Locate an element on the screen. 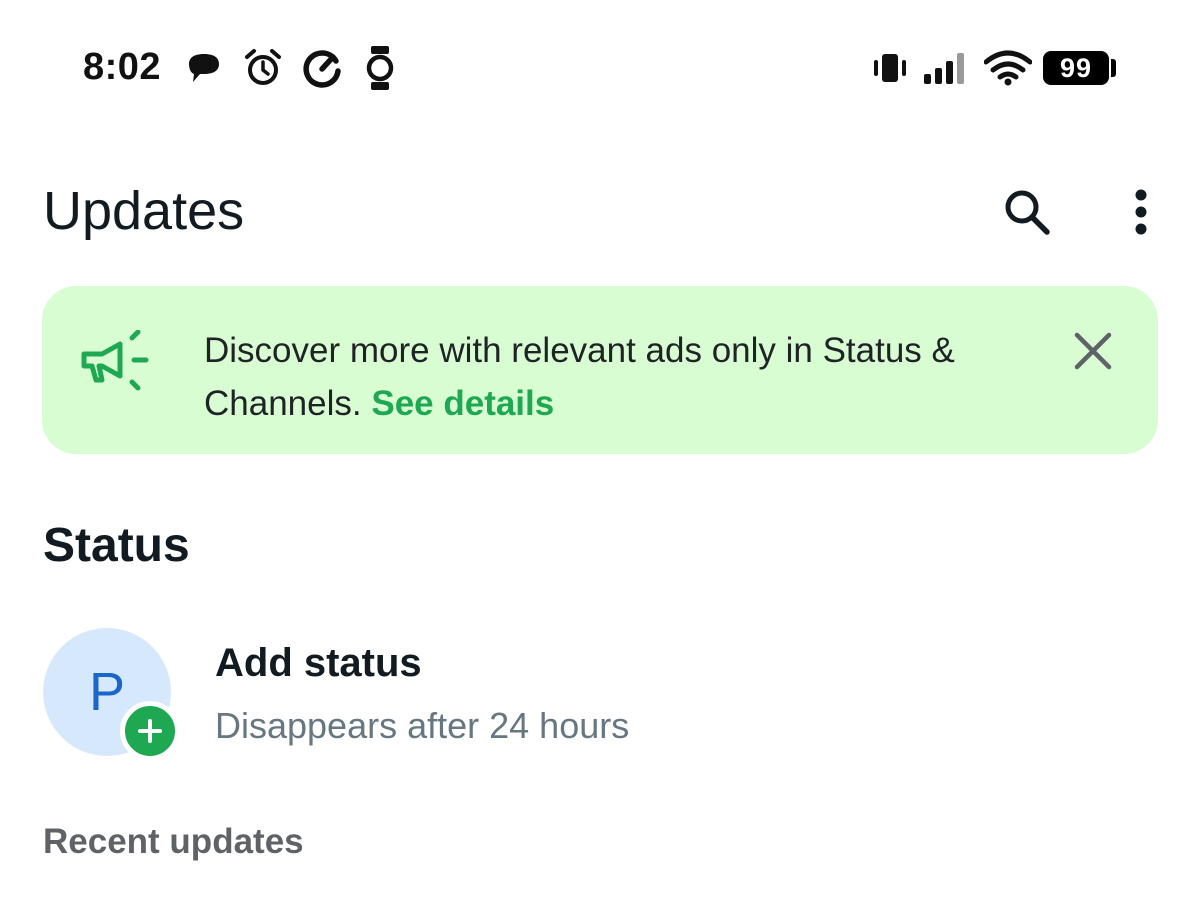 Image resolution: width=1200 pixels, height=908 pixels. wifi-icon is located at coordinates (1008, 68).